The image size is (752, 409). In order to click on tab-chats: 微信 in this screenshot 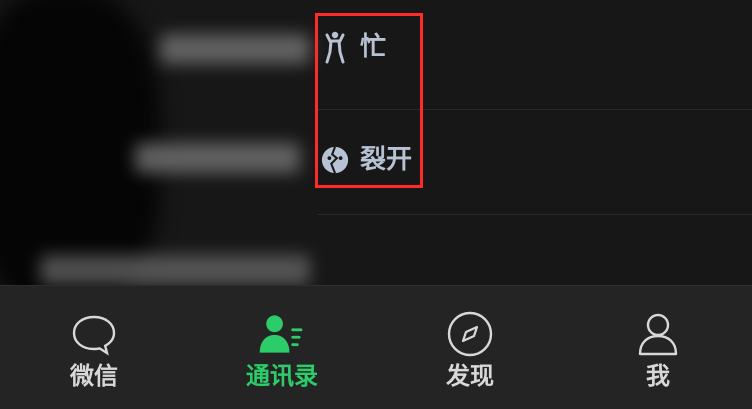, I will do `click(94, 347)`.